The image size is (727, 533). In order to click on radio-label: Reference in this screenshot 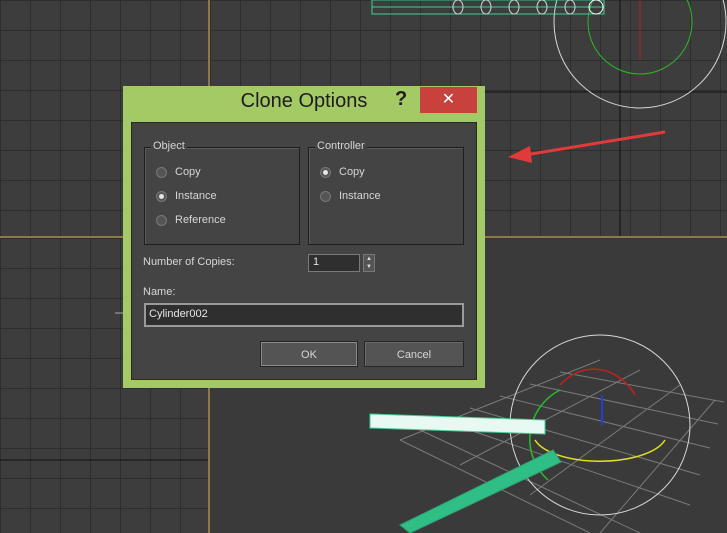, I will do `click(200, 220)`.